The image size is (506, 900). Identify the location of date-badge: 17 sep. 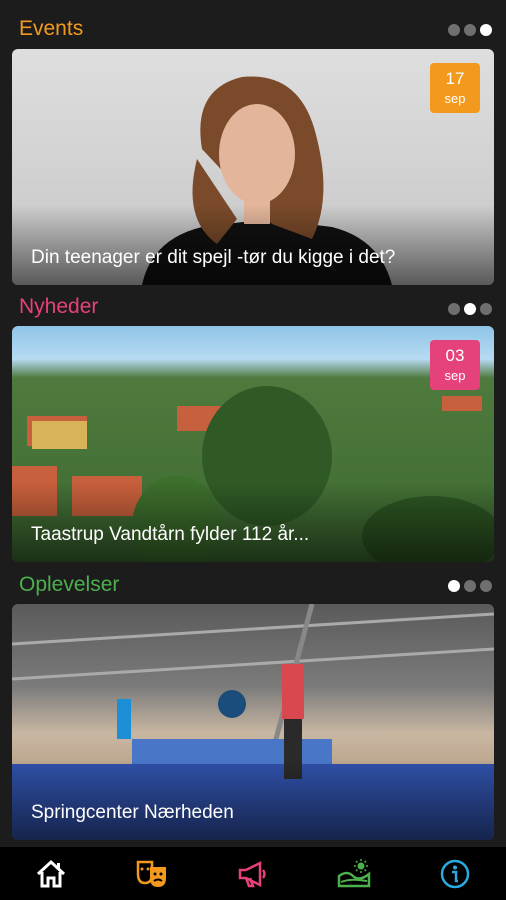
(455, 88).